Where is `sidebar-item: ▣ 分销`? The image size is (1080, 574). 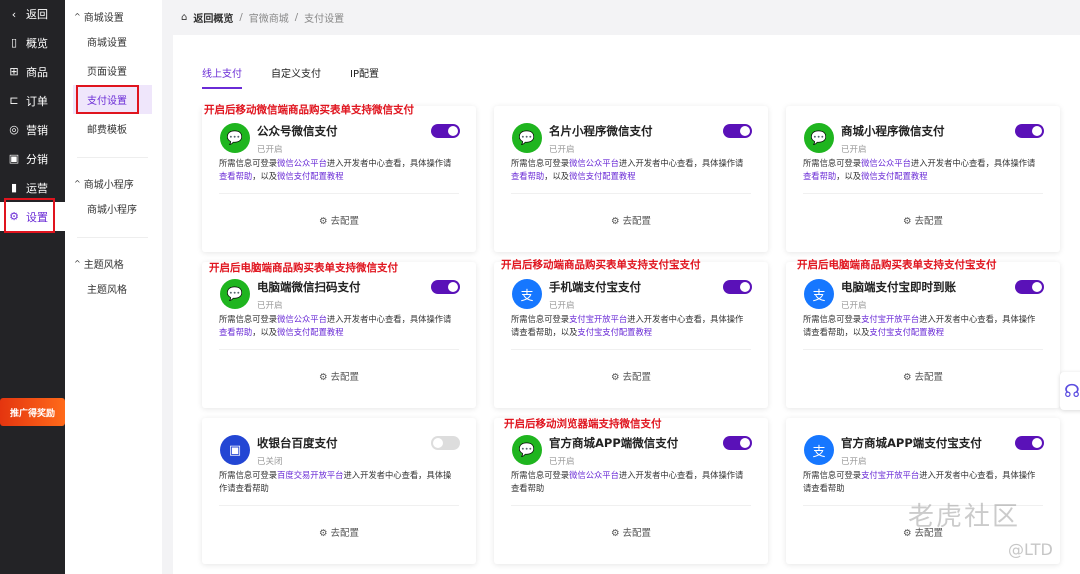 sidebar-item: ▣ 分销 is located at coordinates (32, 158).